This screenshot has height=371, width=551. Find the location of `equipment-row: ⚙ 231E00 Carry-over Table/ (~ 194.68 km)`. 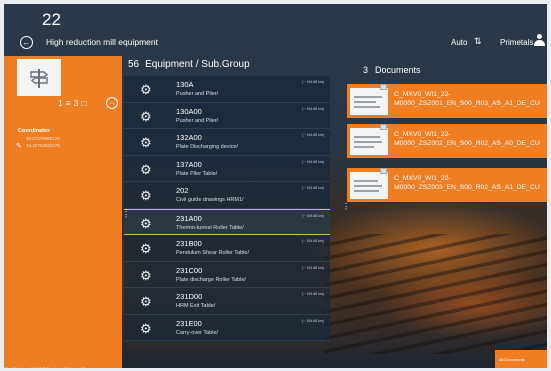

equipment-row: ⚙ 231E00 Carry-over Table/ (~ 194.68 km) is located at coordinates (227, 327).